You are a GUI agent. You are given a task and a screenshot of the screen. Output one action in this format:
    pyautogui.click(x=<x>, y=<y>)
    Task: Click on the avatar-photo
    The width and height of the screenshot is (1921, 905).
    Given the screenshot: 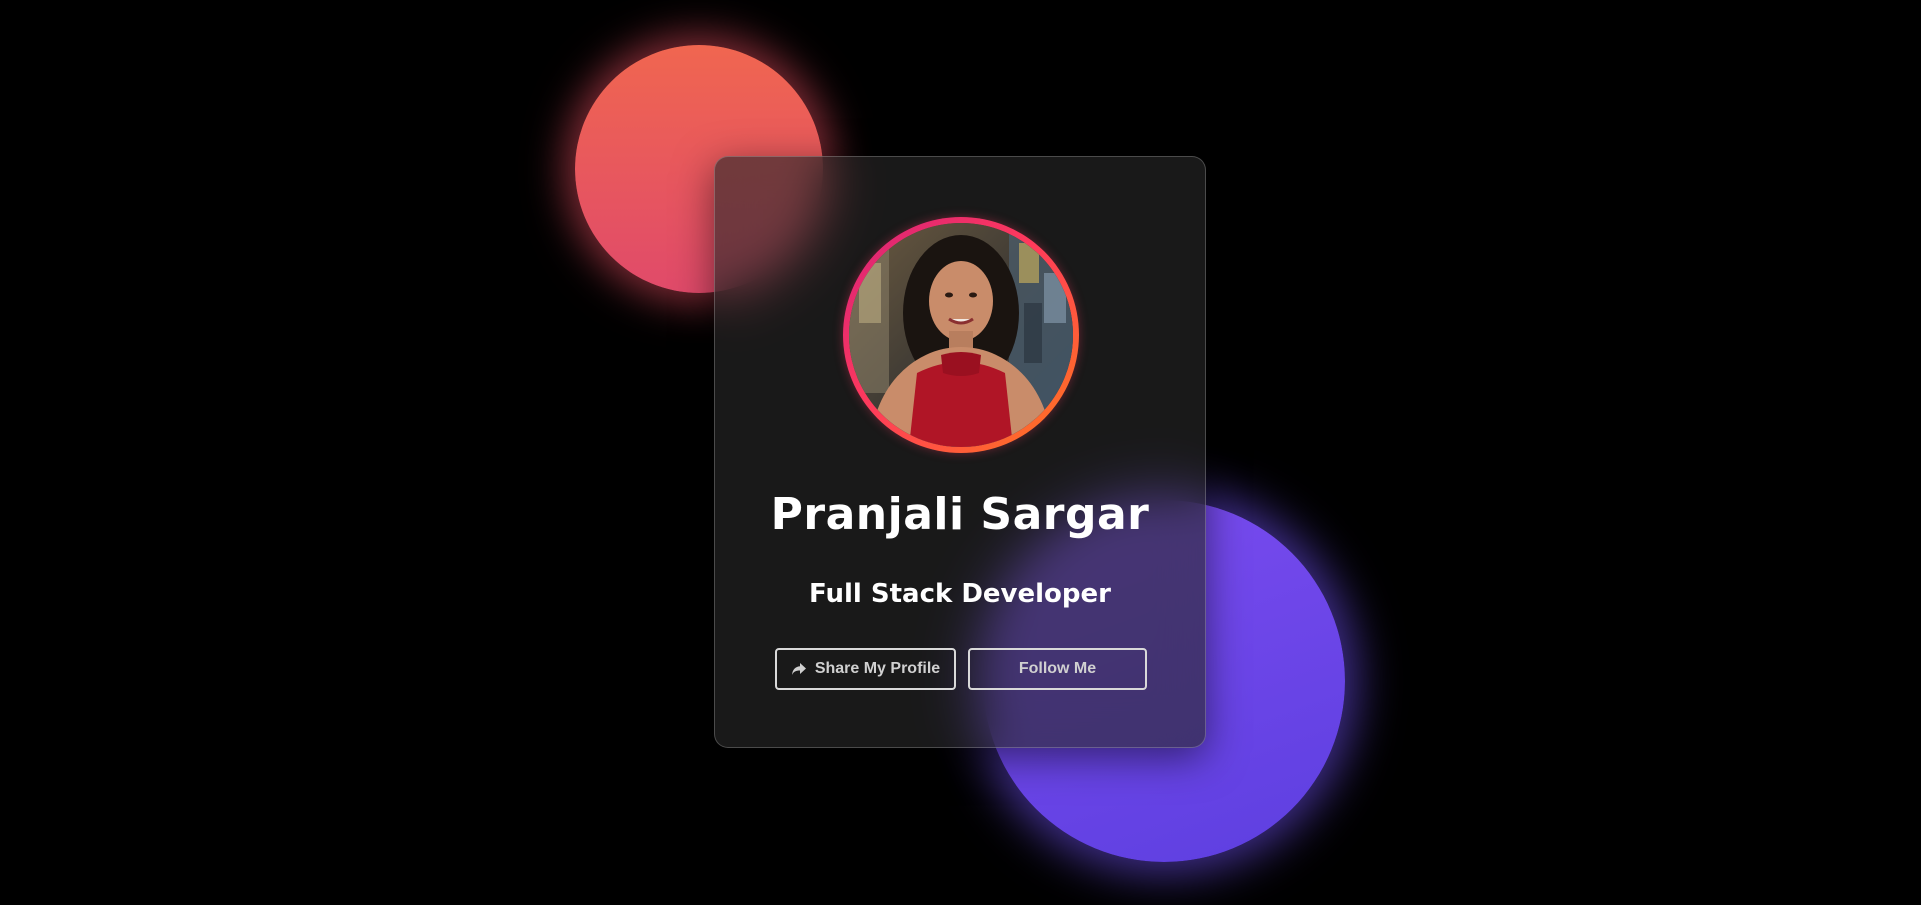 What is the action you would take?
    pyautogui.click(x=961, y=335)
    